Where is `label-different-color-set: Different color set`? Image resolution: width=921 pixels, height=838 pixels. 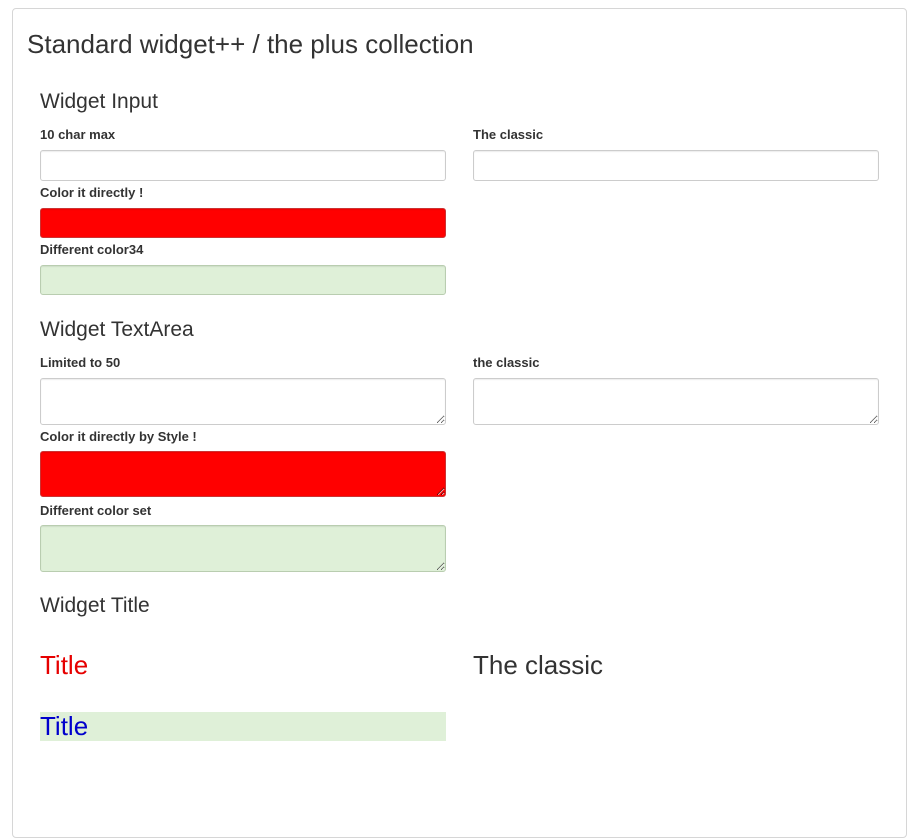 label-different-color-set: Different color set is located at coordinates (96, 510).